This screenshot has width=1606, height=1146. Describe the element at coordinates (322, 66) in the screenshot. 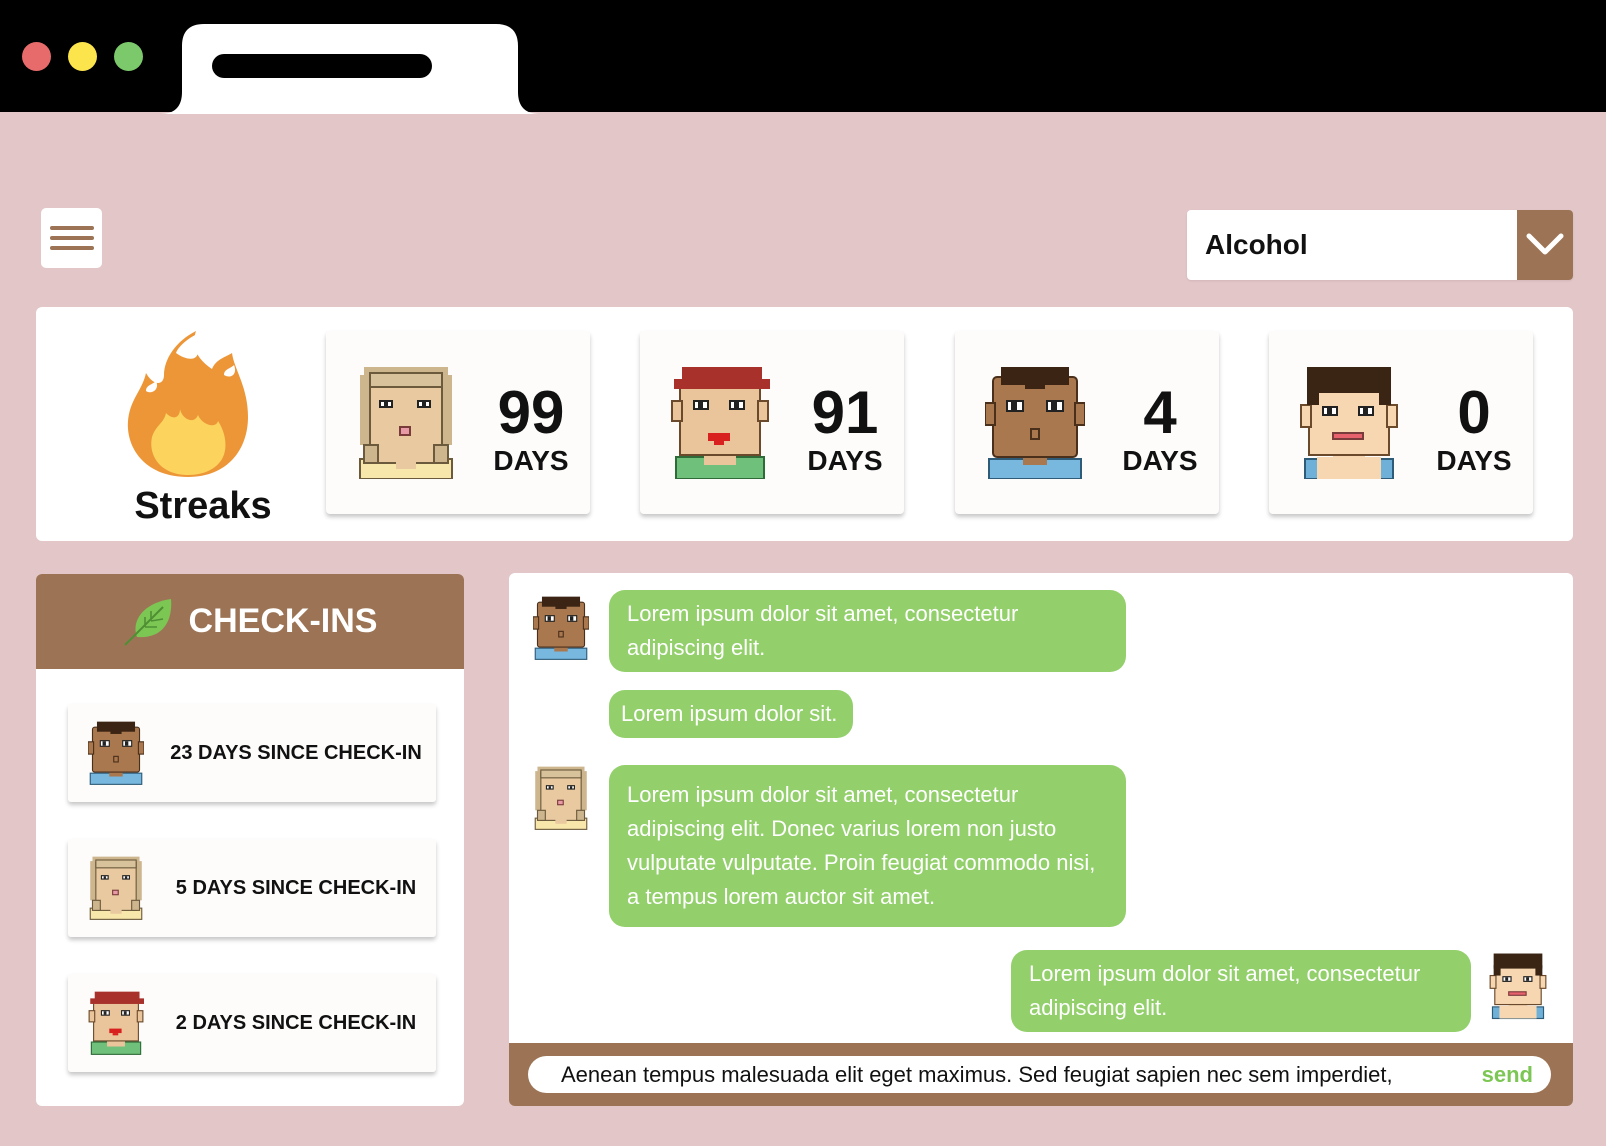

I see `tab-title-placeholder` at that location.